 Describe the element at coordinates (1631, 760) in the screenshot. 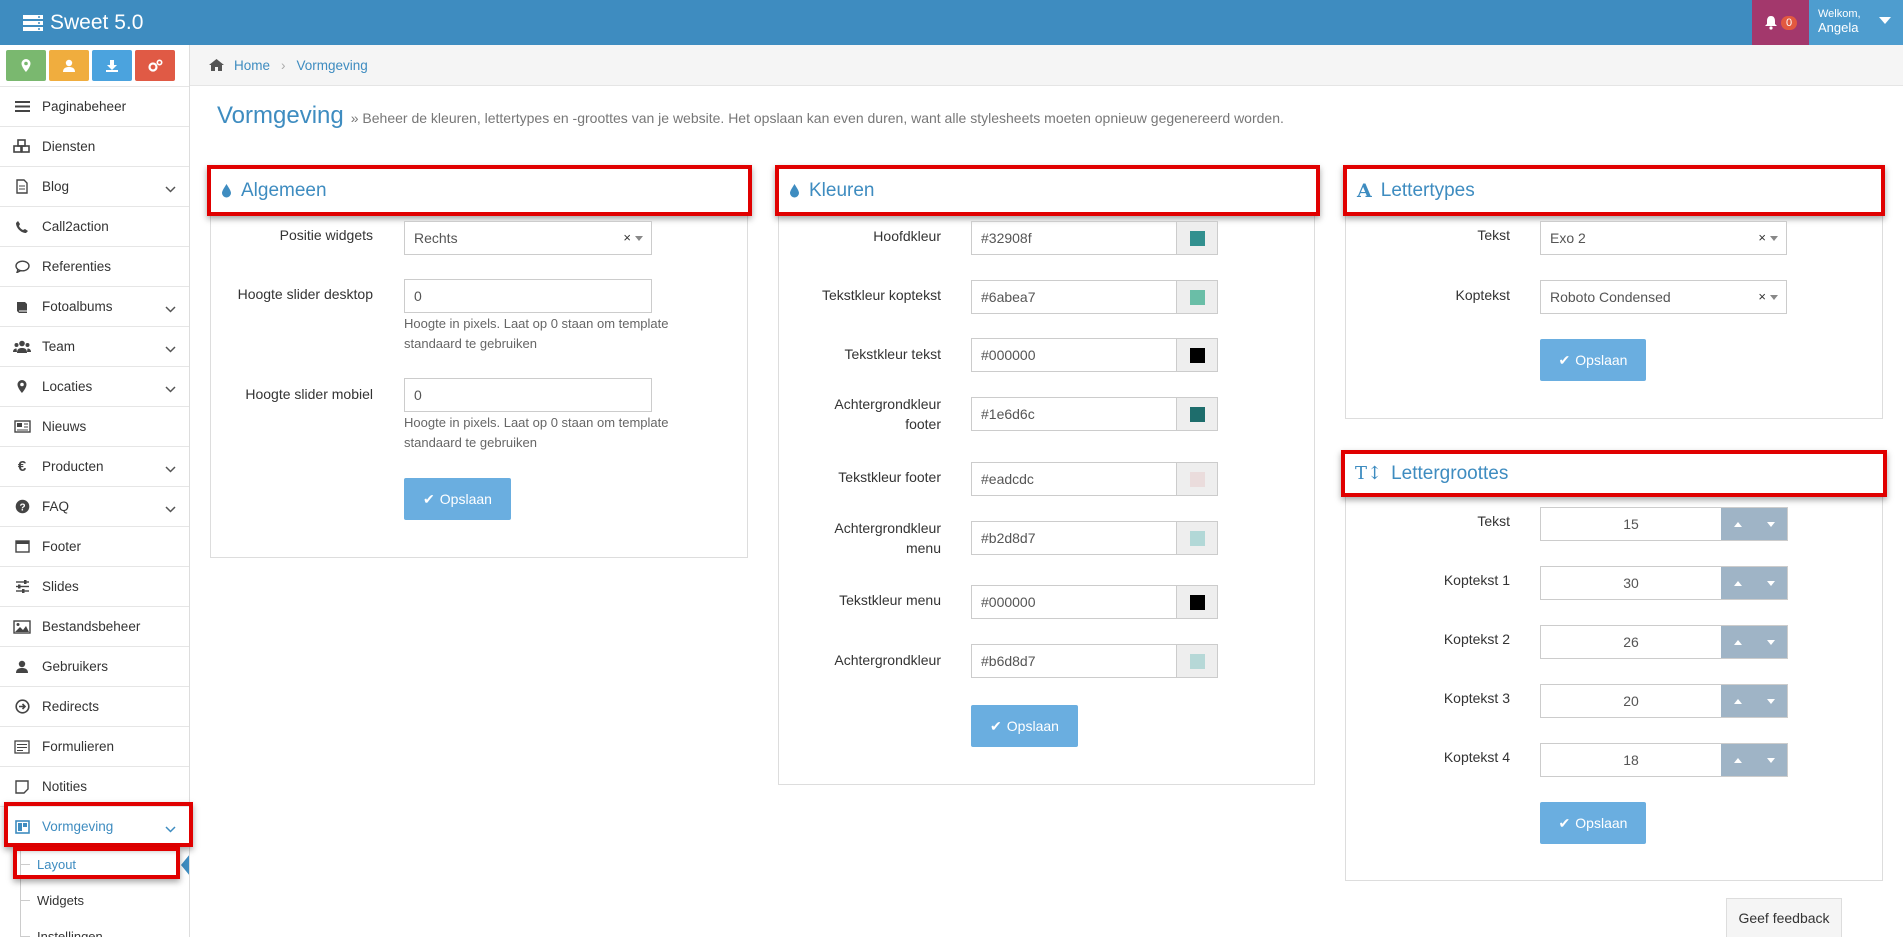

I see `font-size-value: 18` at that location.